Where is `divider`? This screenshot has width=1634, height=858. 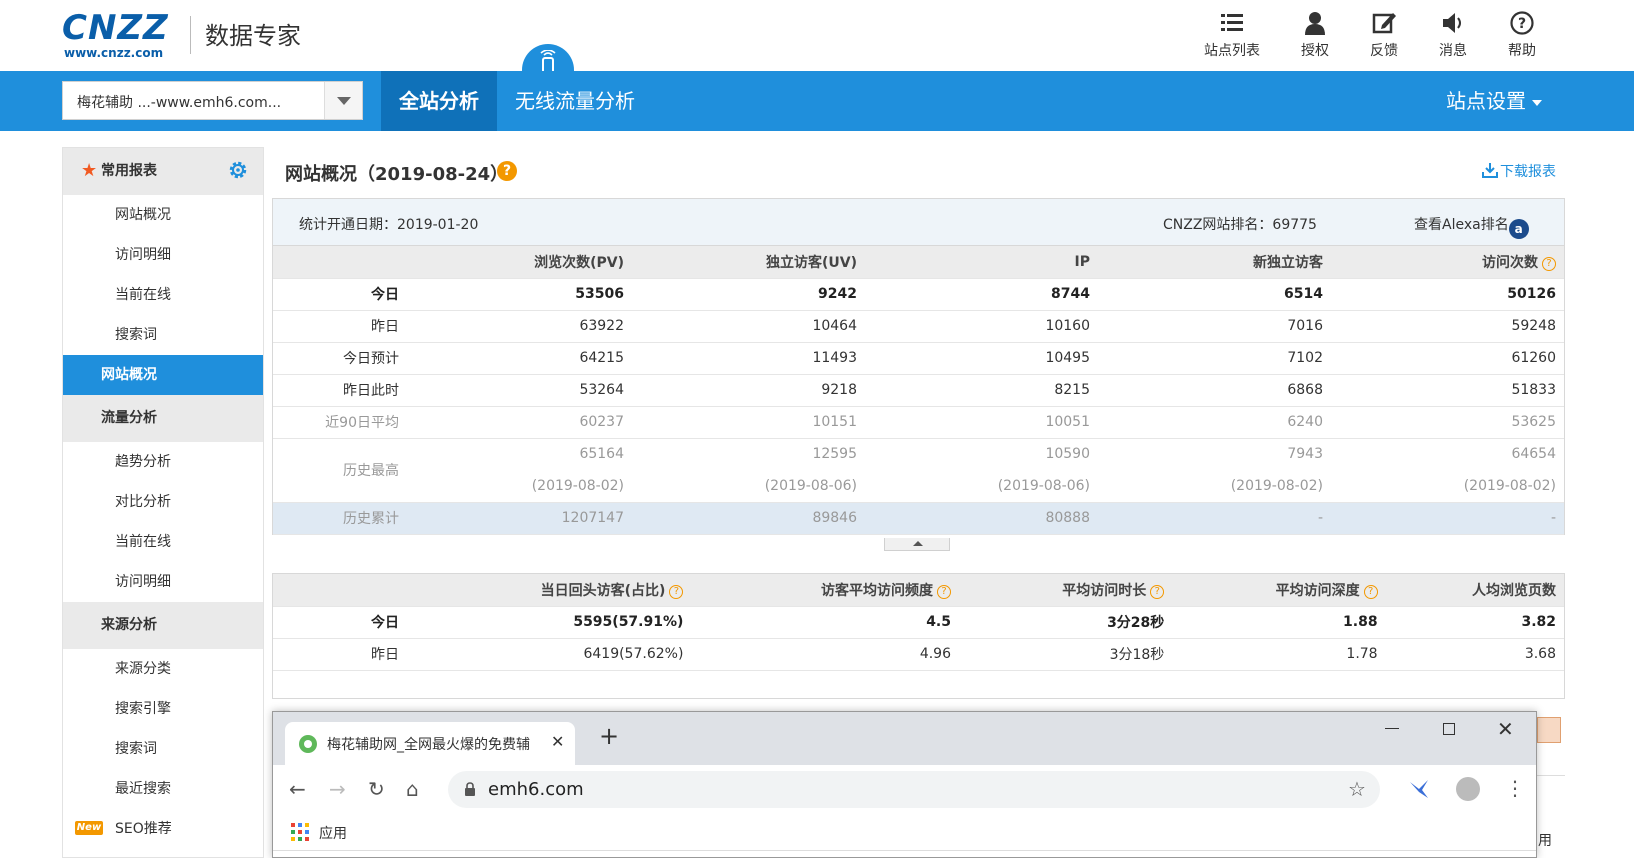
divider is located at coordinates (1551, 775).